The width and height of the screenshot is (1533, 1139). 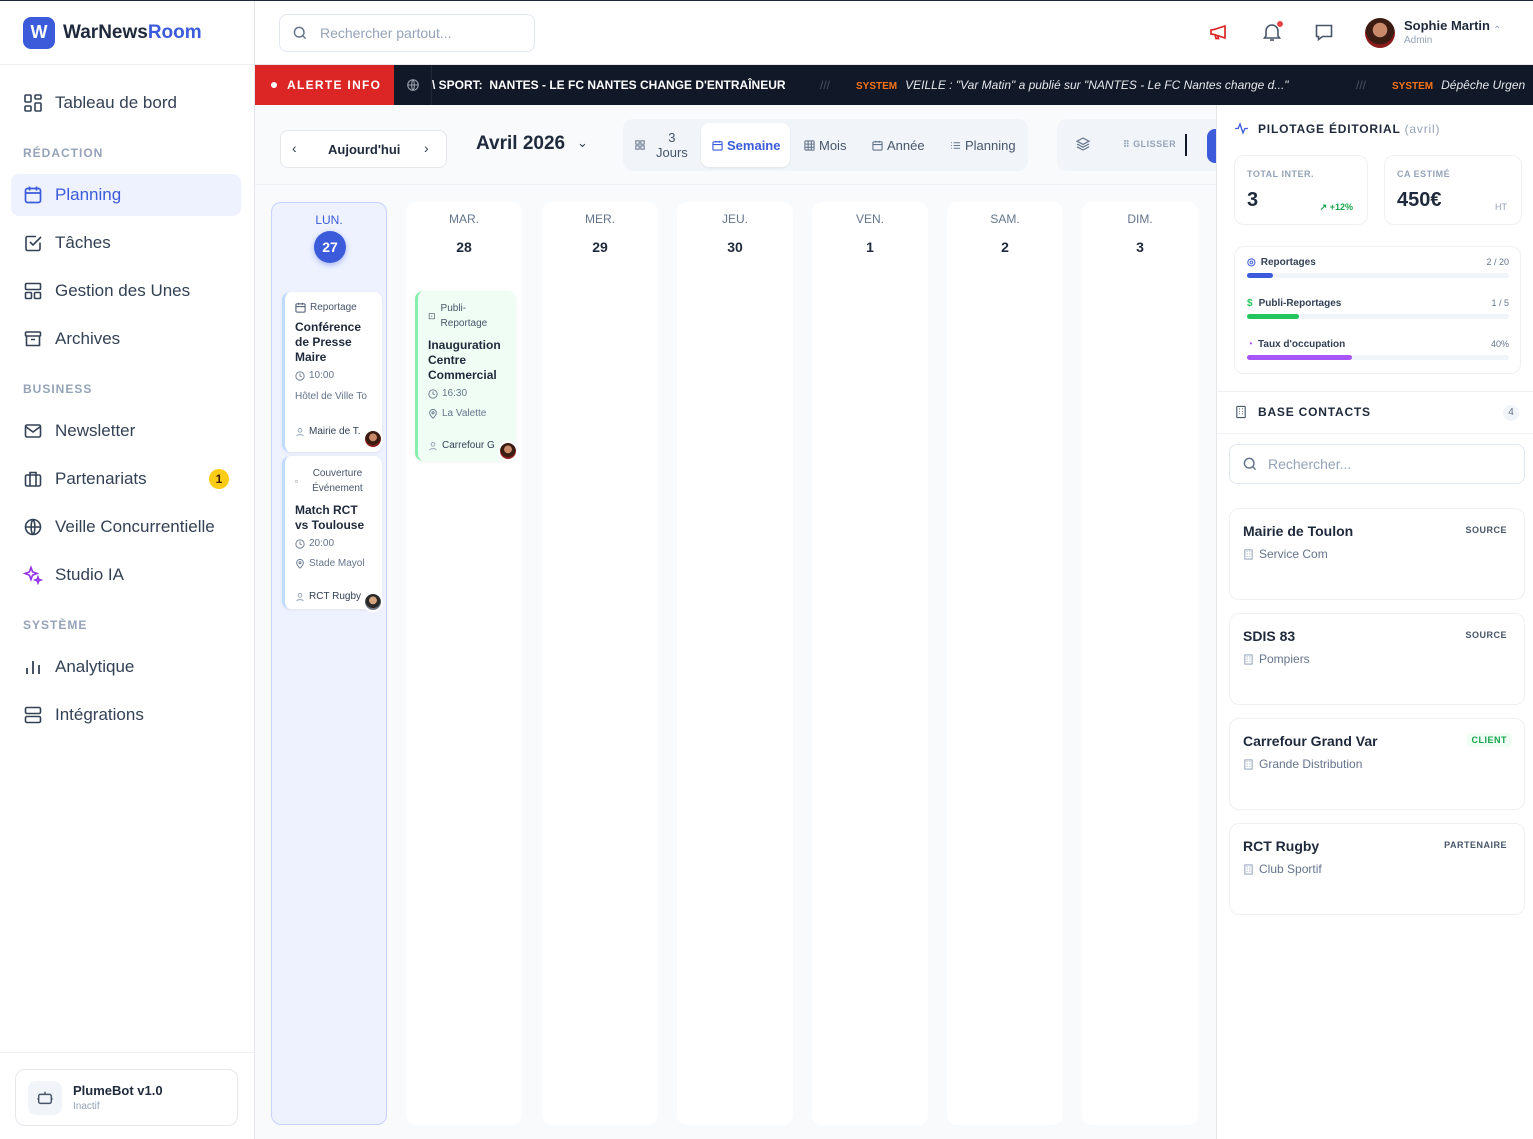 What do you see at coordinates (89, 574) in the screenshot?
I see `sidebar-item-label: Studio IA` at bounding box center [89, 574].